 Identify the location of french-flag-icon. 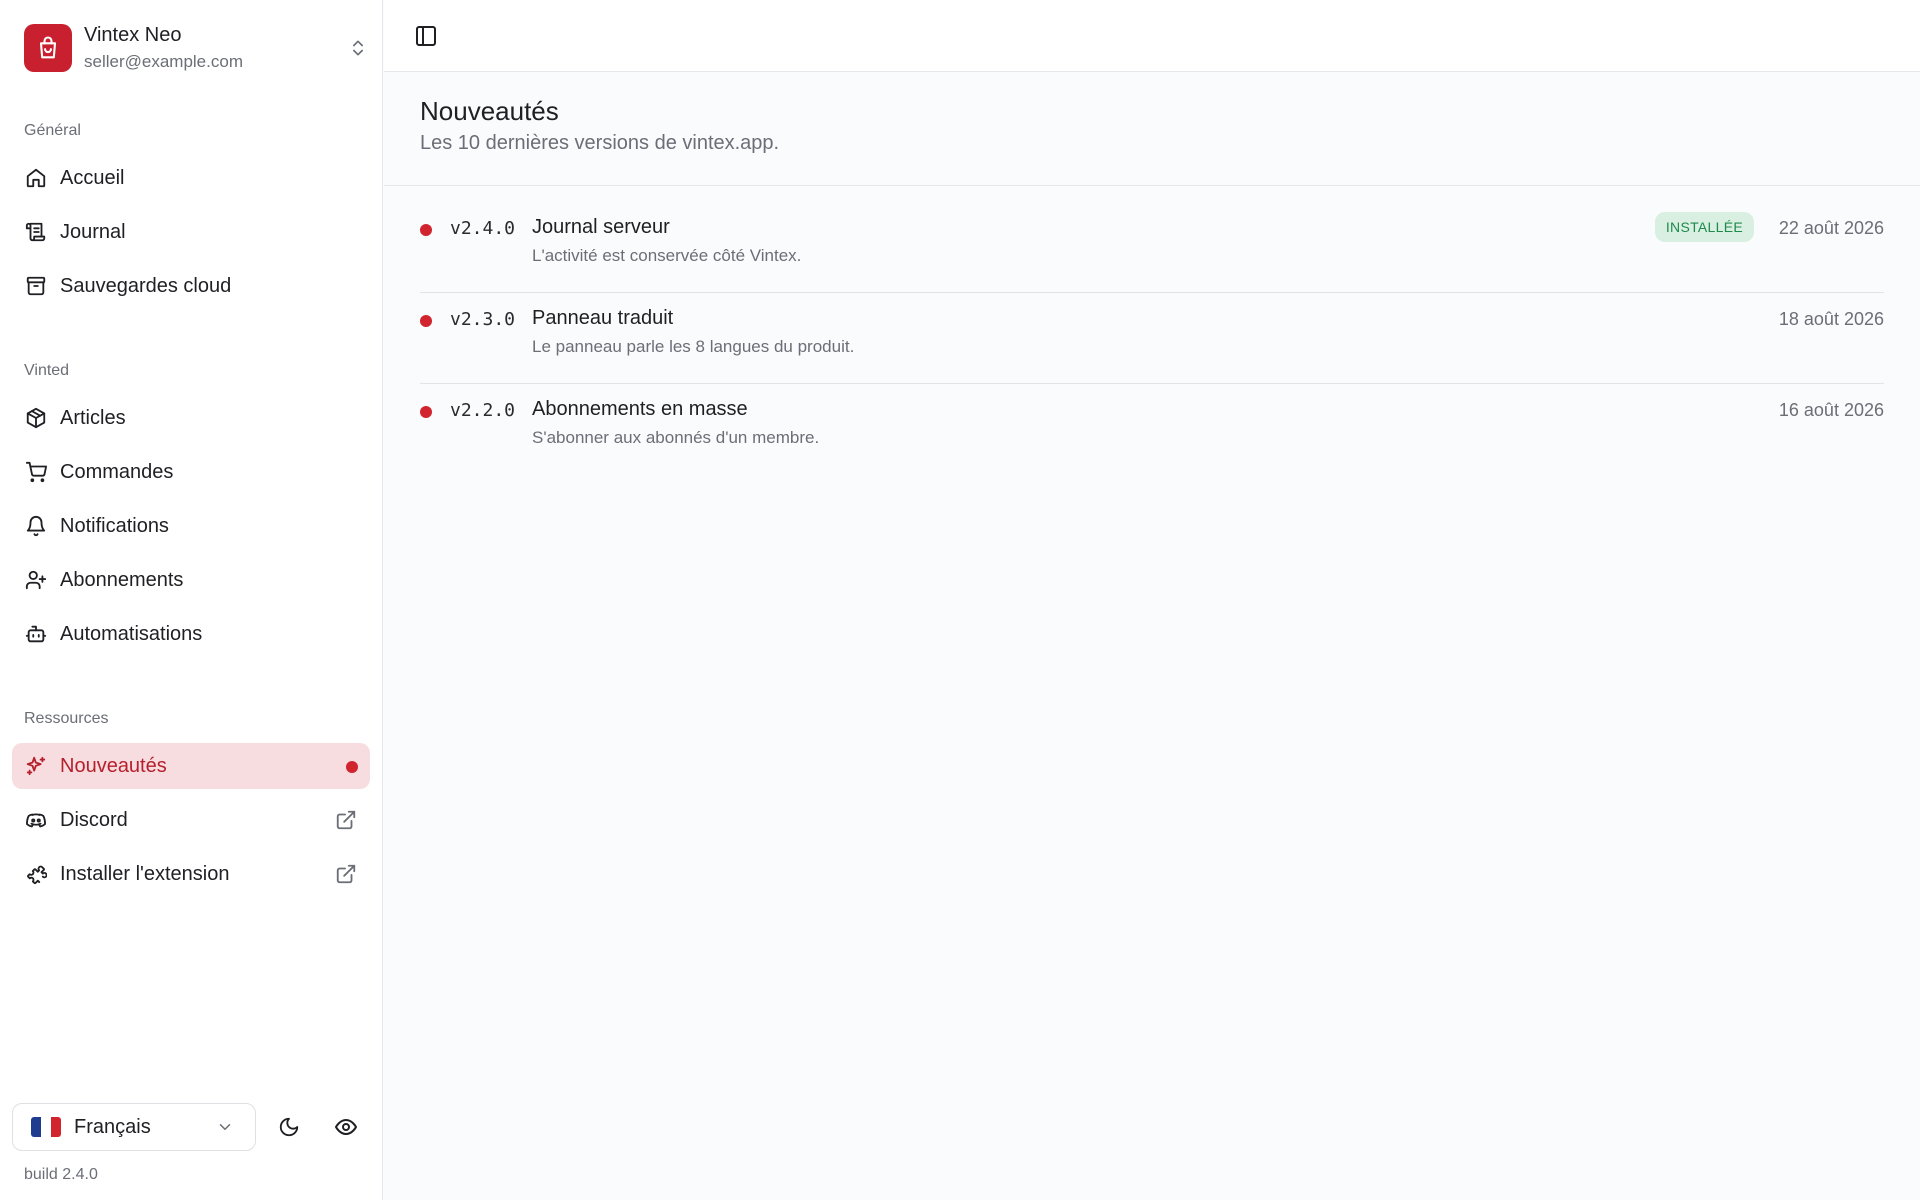
(46, 1127).